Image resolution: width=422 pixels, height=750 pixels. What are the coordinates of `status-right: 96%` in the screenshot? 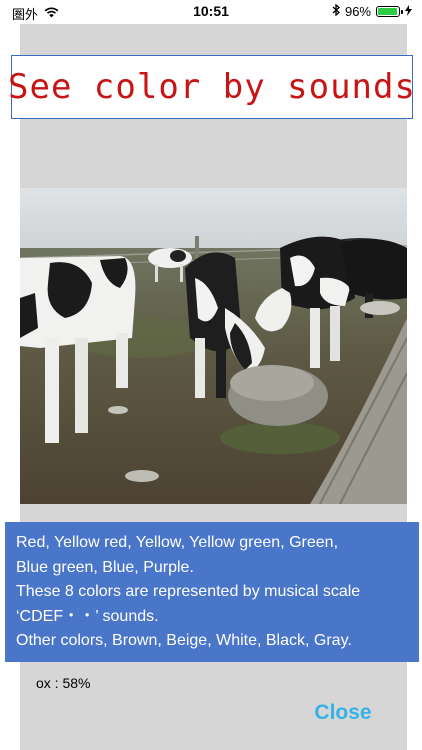 It's located at (372, 11).